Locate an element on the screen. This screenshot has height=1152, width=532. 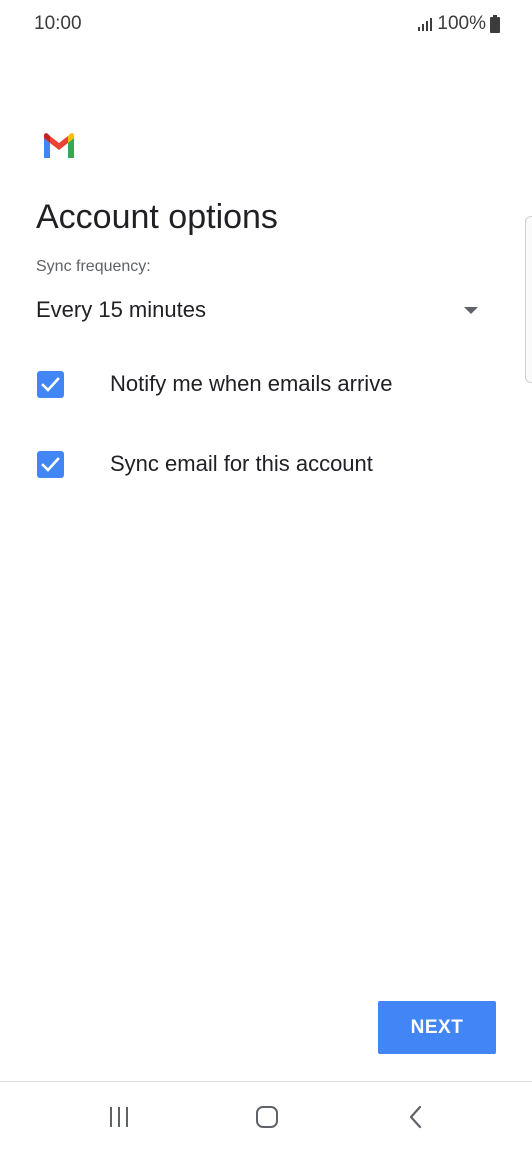
page-title: Account options is located at coordinates (157, 217).